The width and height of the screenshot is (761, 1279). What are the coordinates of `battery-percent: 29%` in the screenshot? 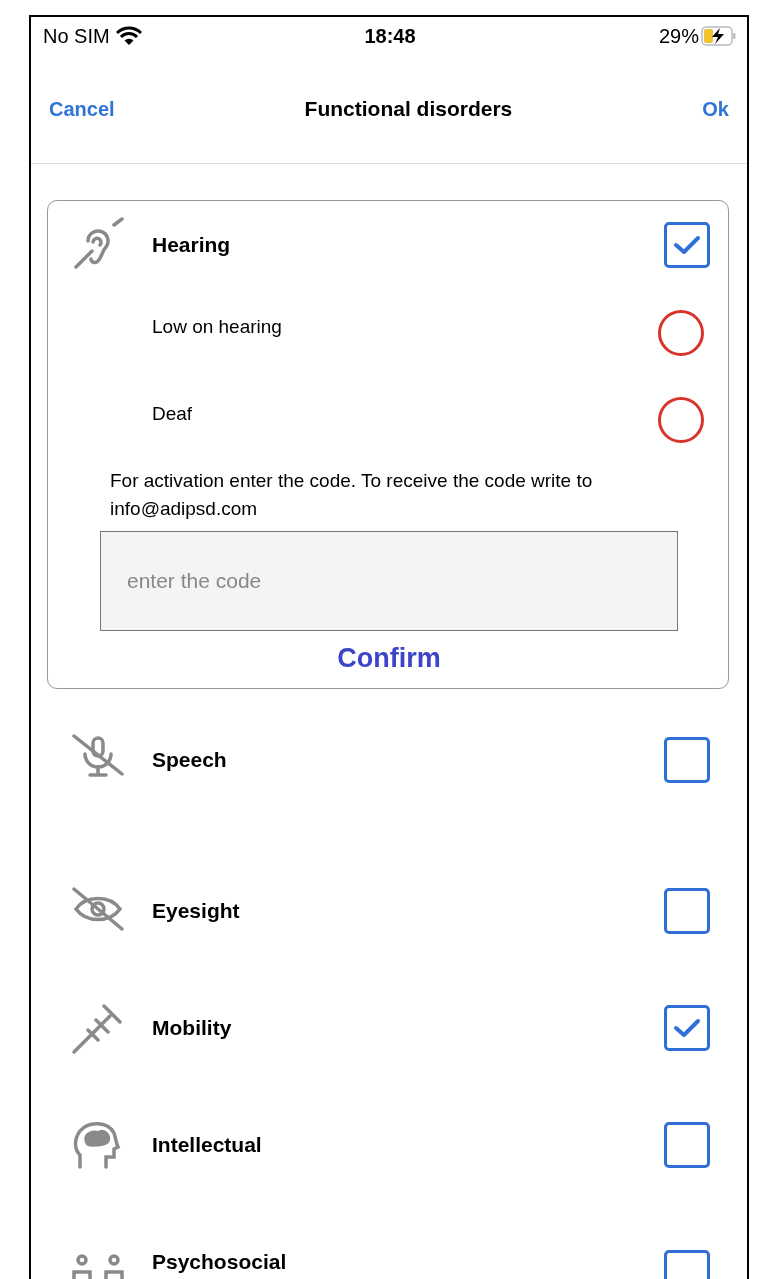 It's located at (678, 36).